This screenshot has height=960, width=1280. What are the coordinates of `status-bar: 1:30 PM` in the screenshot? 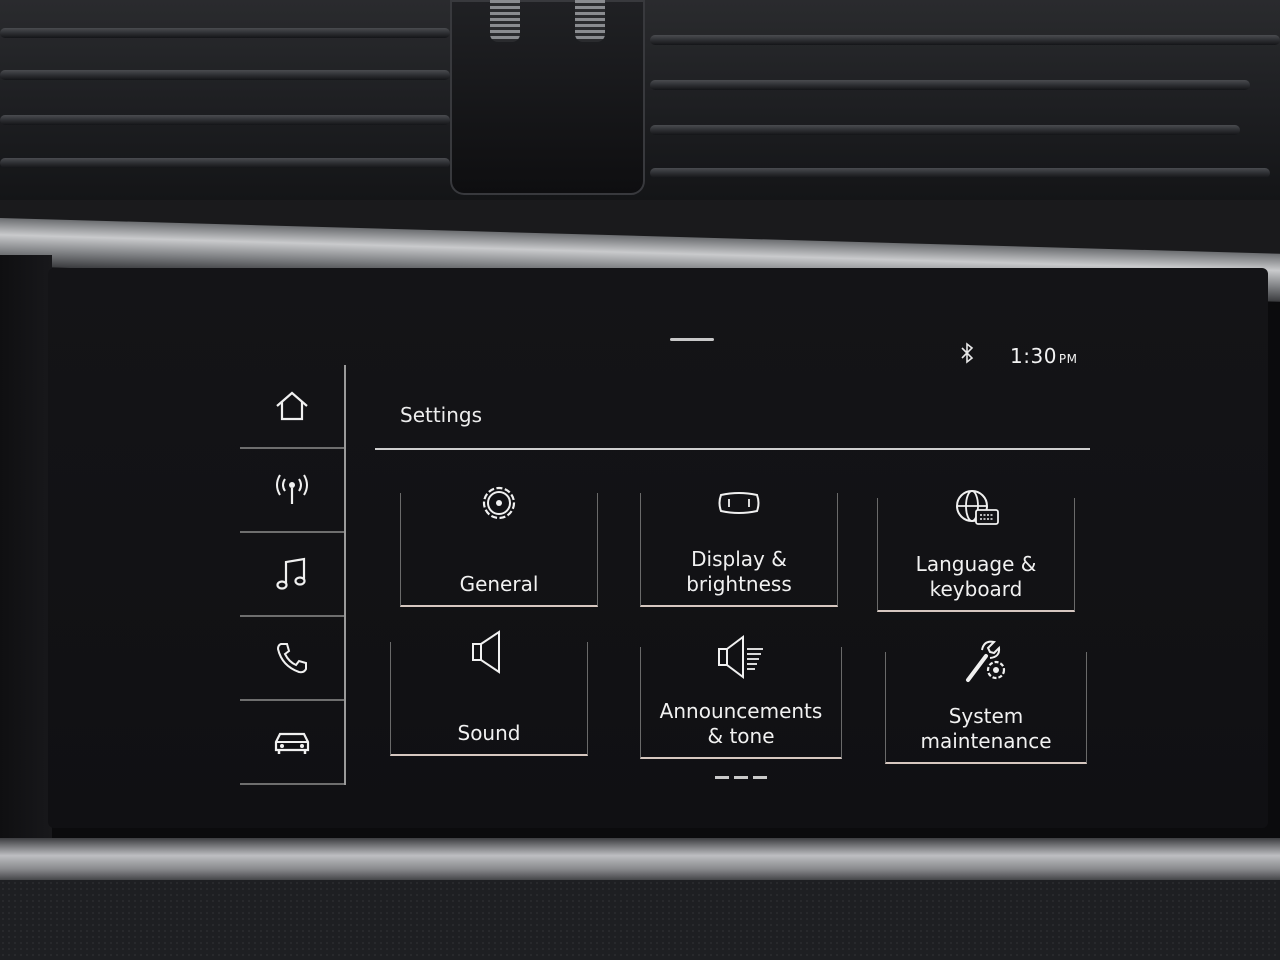 It's located at (670, 345).